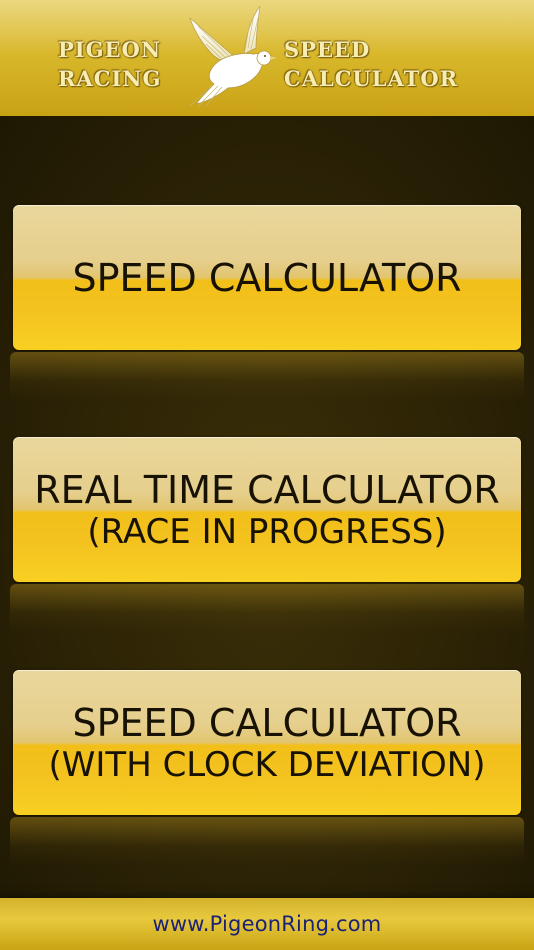 Image resolution: width=534 pixels, height=950 pixels. What do you see at coordinates (371, 64) in the screenshot?
I see `logo-text-right: SPEED CALCULATOR` at bounding box center [371, 64].